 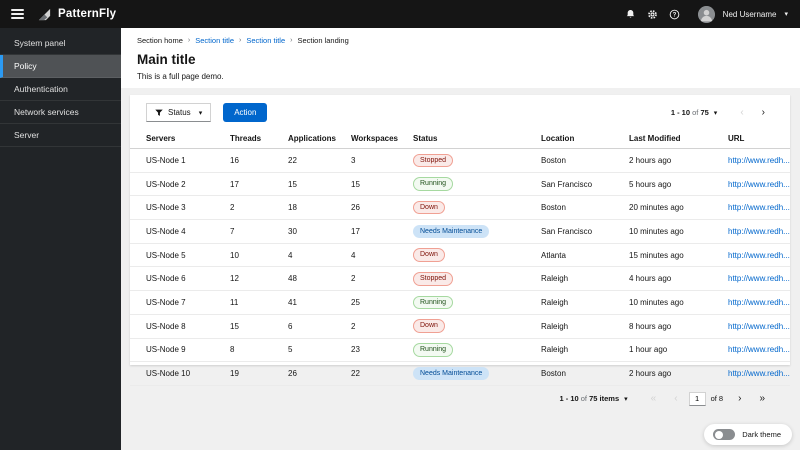 I want to click on patternfly-logo-icon, so click(x=44, y=14).